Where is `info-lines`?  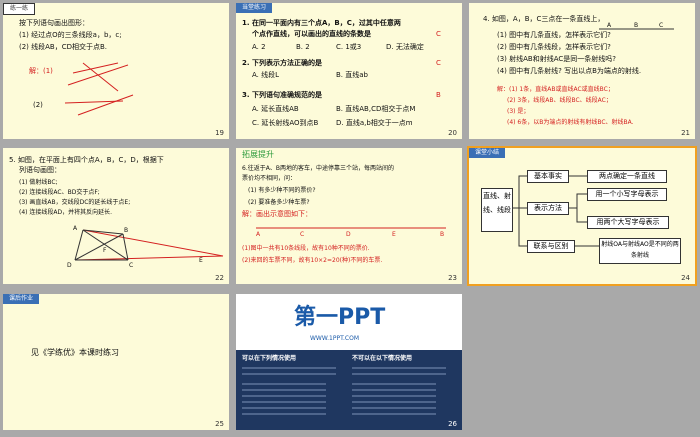
info-lines is located at coordinates (344, 391).